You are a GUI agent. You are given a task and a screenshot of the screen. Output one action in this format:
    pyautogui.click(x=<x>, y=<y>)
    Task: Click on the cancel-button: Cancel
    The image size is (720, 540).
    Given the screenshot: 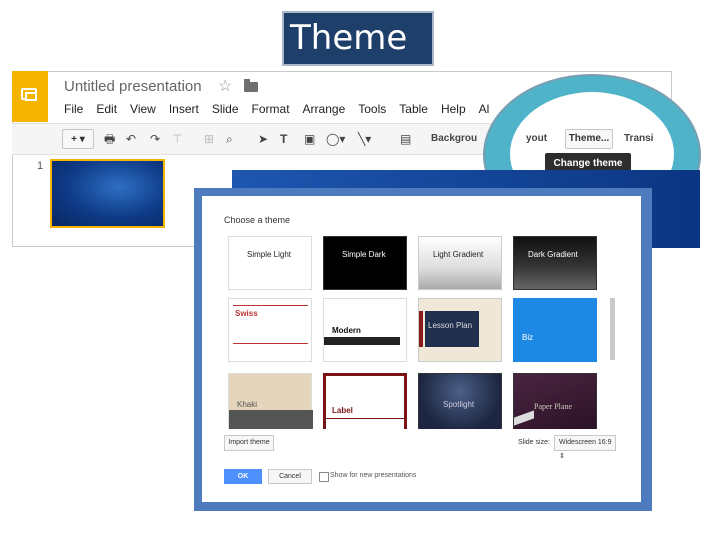 What is the action you would take?
    pyautogui.click(x=290, y=476)
    